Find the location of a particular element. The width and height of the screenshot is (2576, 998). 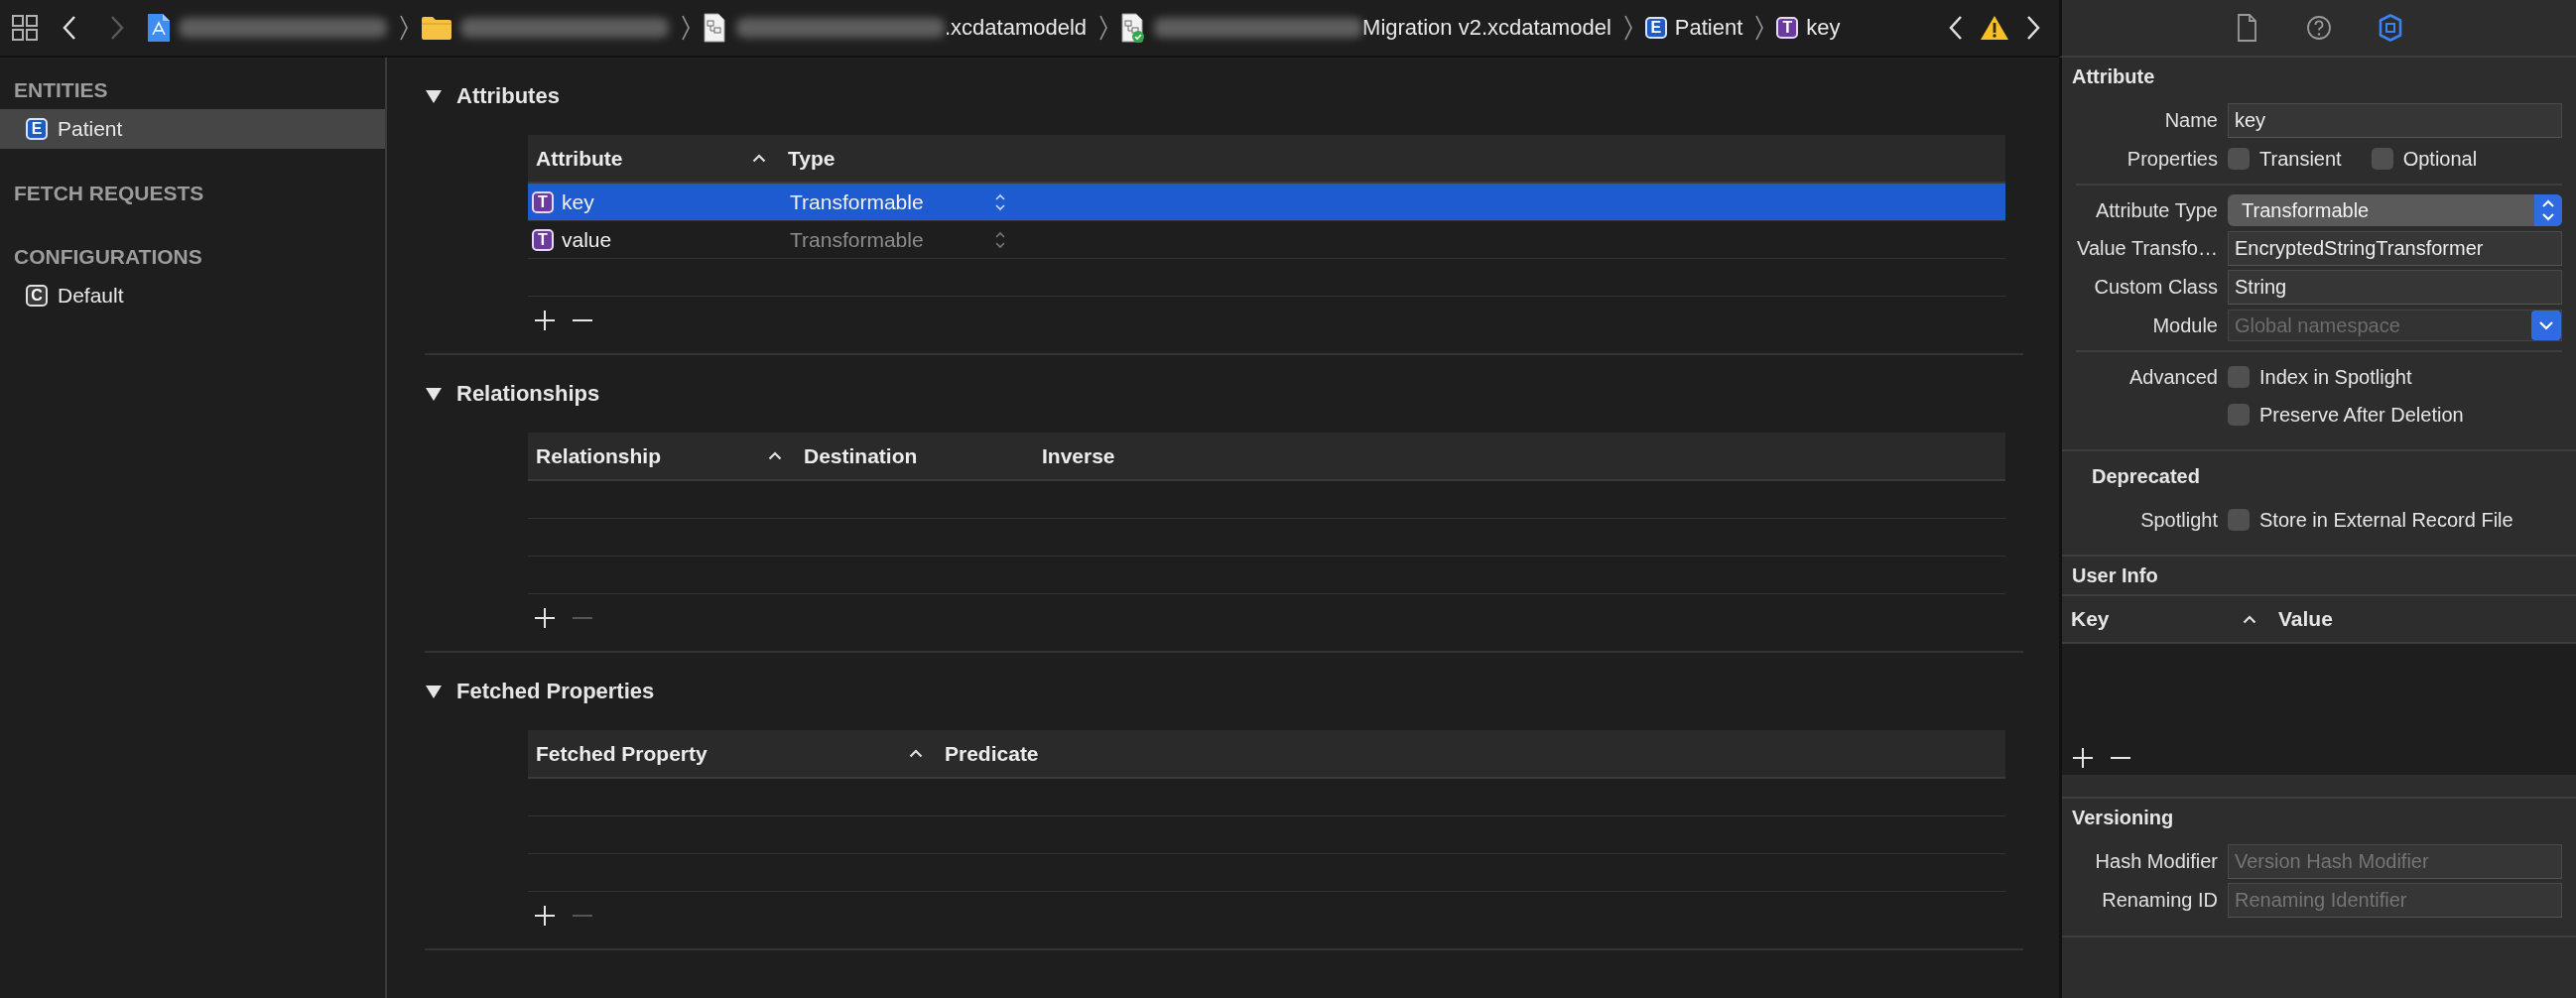

breadcrumb-item: .xcdatamodeld is located at coordinates (1017, 28).